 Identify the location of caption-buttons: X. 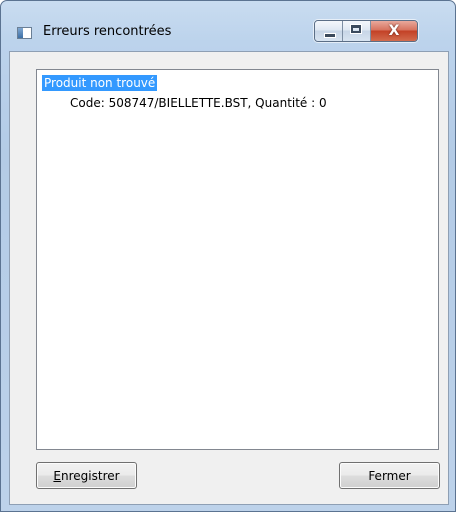
(366, 31).